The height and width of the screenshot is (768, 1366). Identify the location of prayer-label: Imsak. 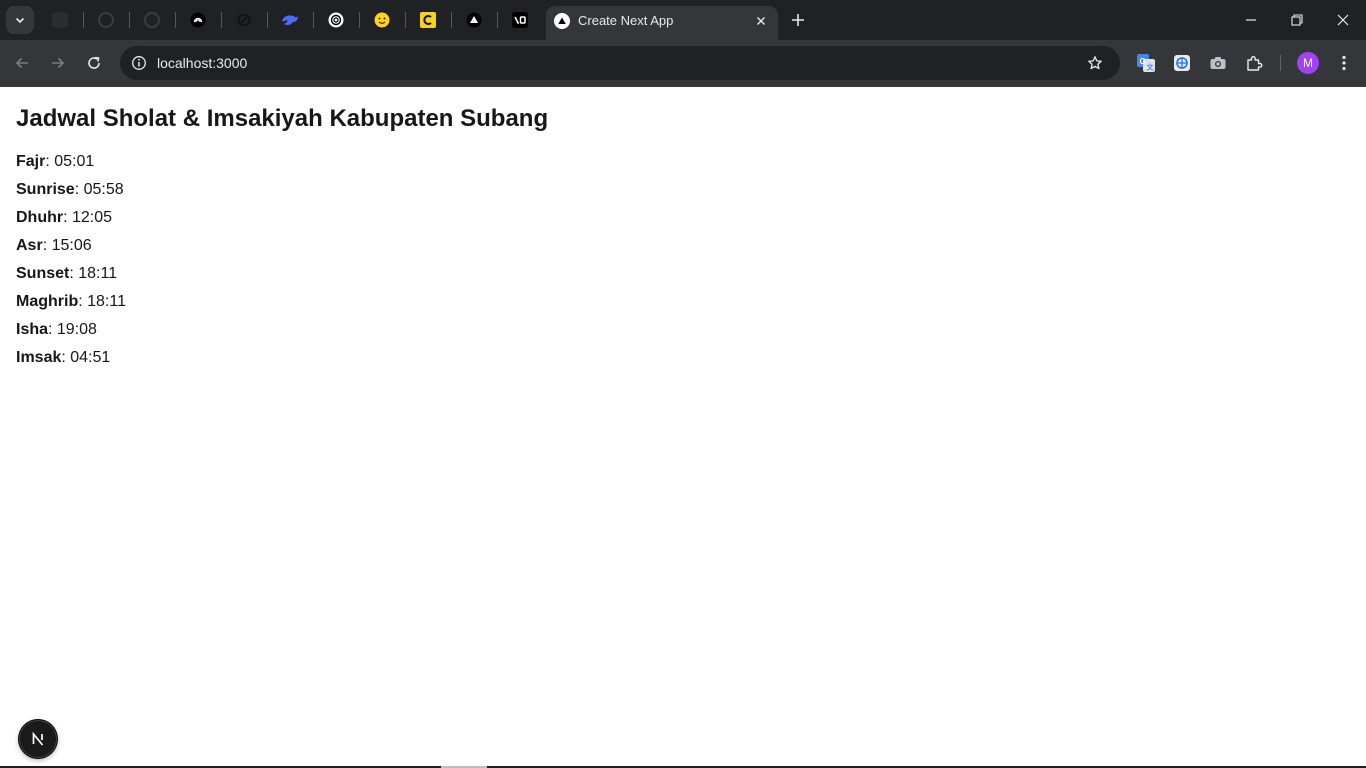
(39, 357).